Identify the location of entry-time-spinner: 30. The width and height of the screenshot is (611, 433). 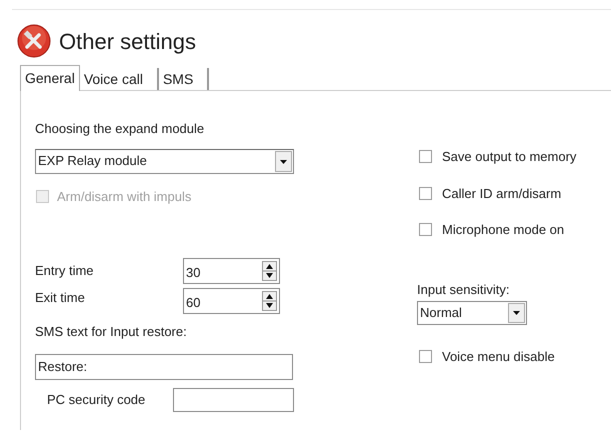
(231, 271).